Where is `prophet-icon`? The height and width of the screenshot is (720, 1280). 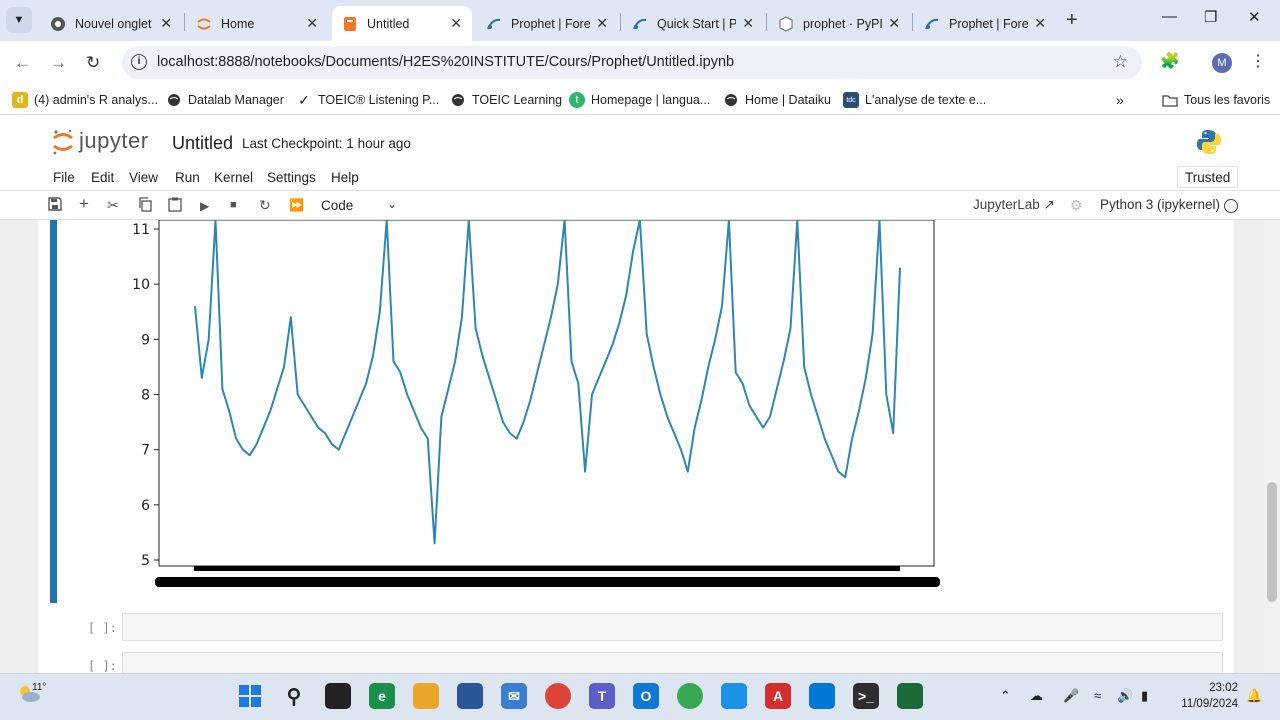
prophet-icon is located at coordinates (640, 24).